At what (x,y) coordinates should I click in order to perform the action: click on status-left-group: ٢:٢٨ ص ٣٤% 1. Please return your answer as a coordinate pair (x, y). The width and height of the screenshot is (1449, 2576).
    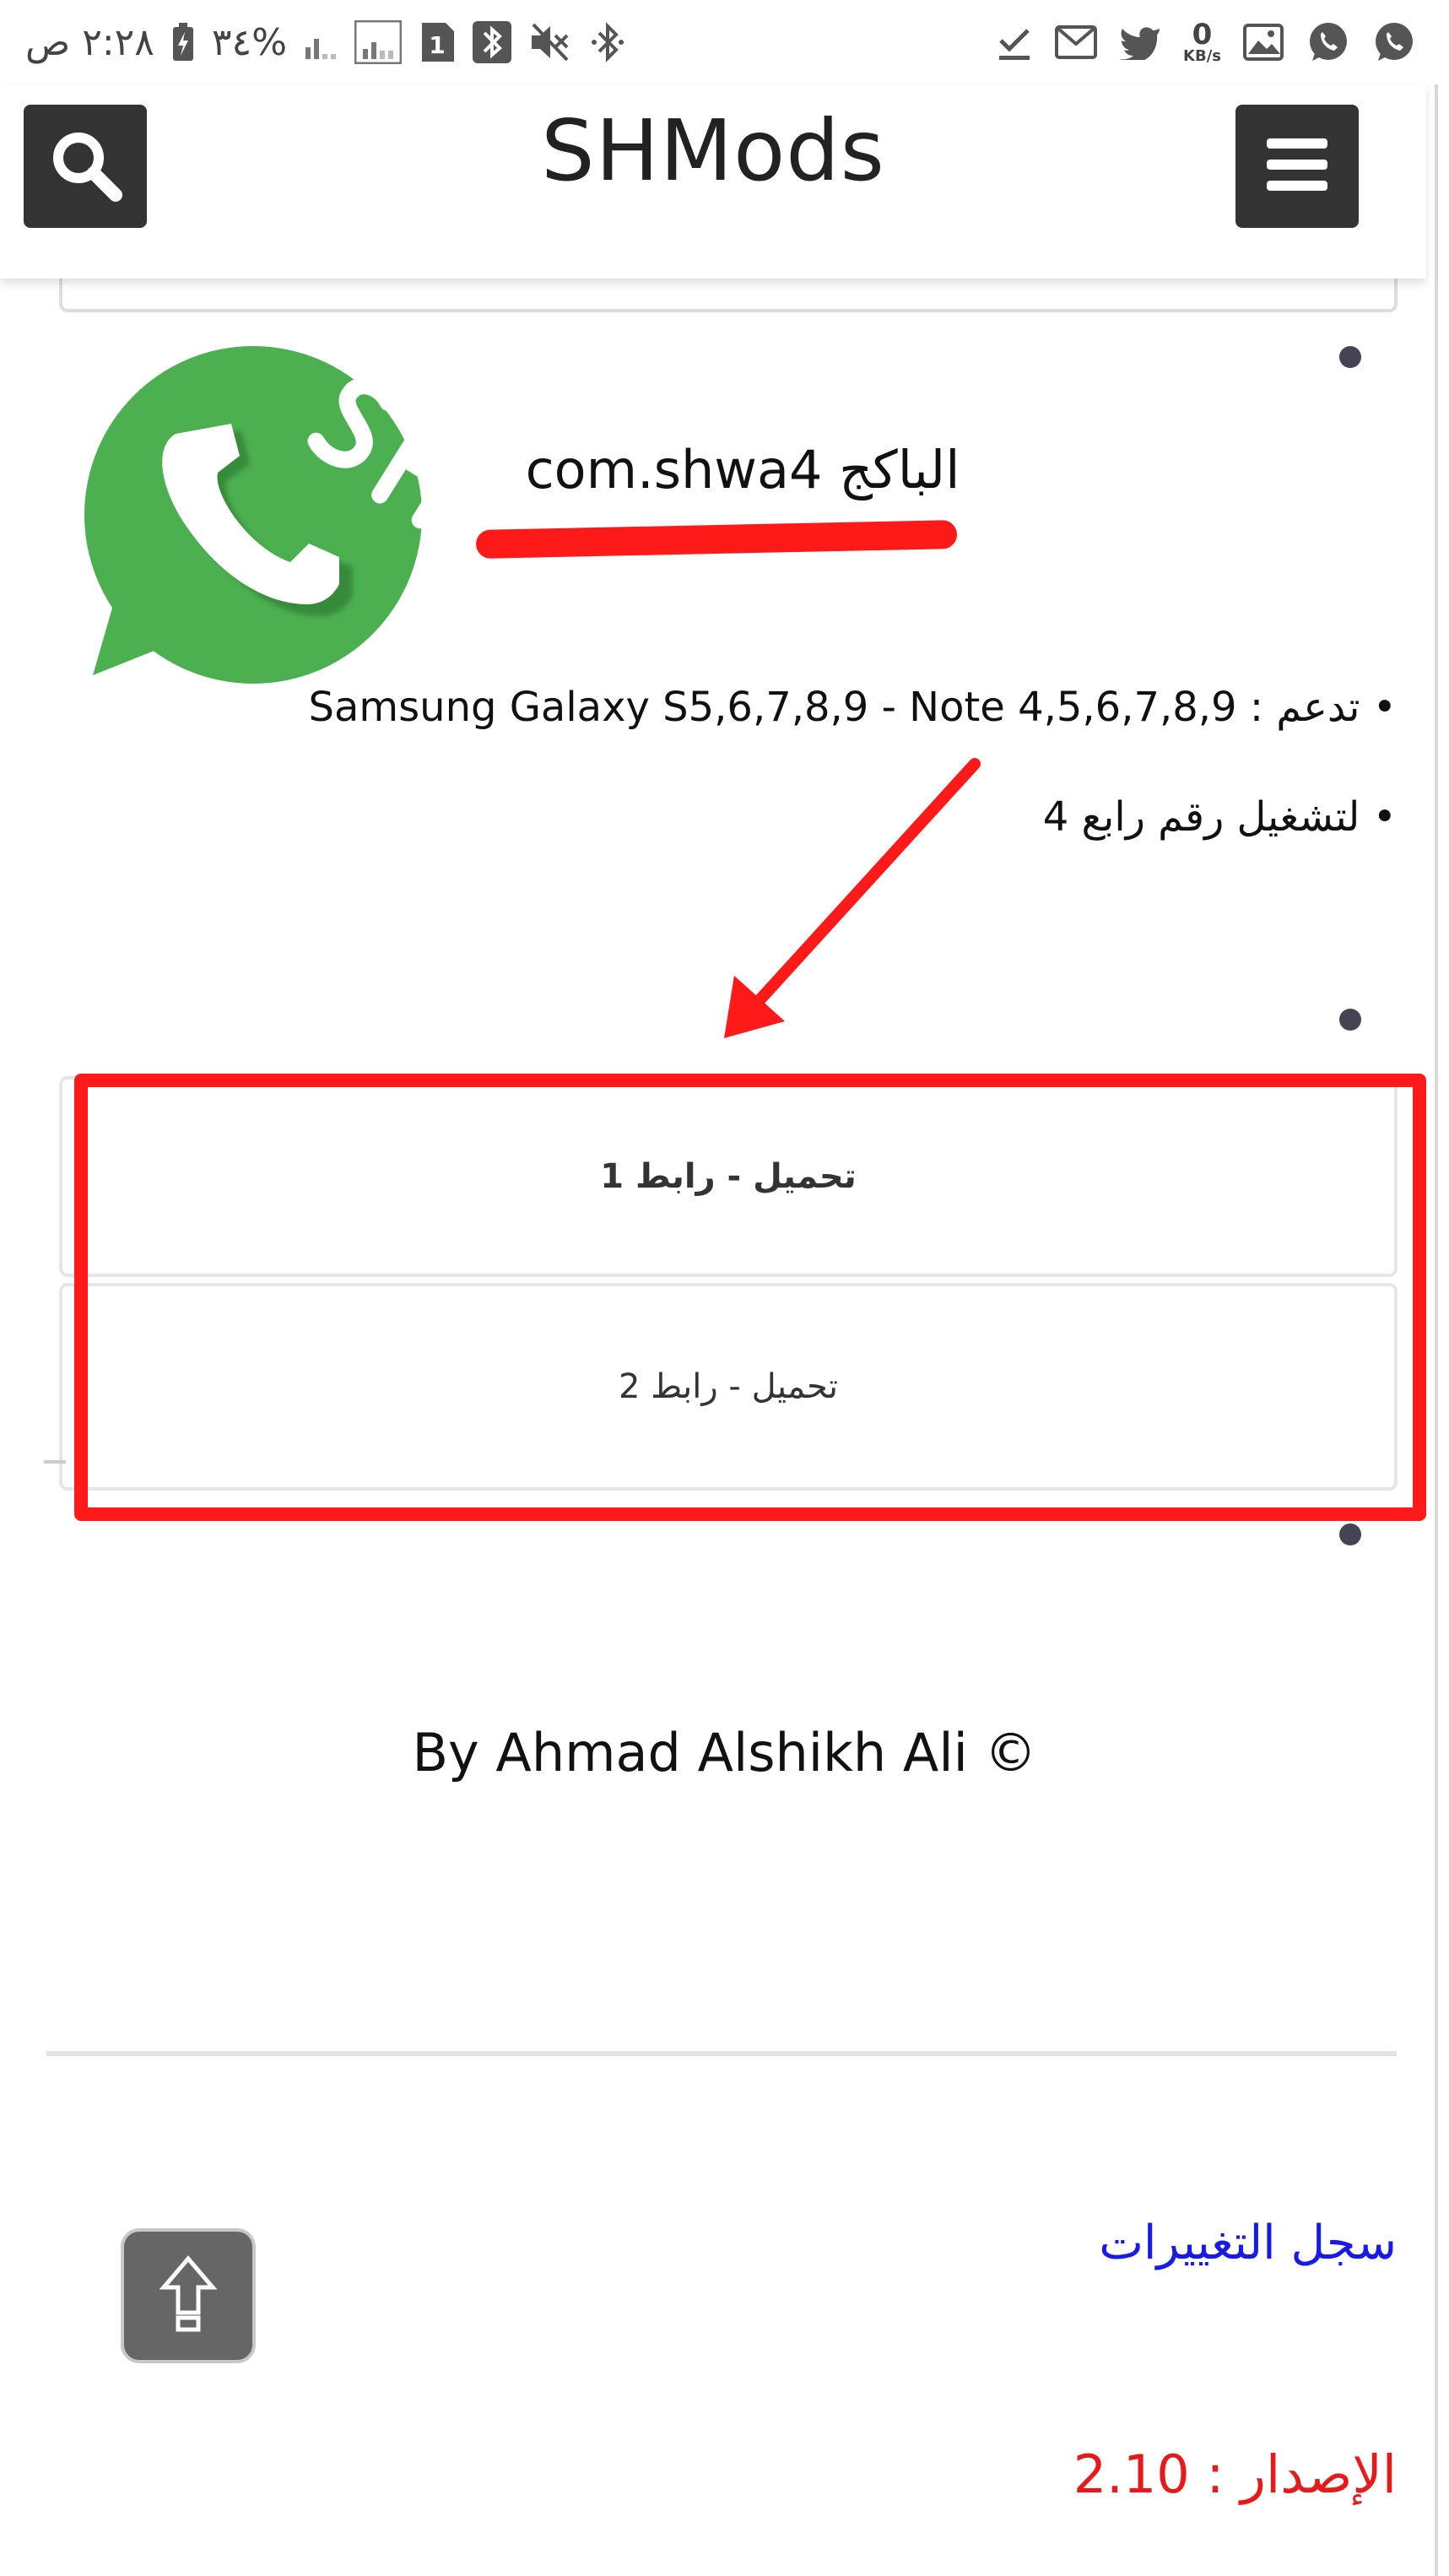
    Looking at the image, I should click on (324, 42).